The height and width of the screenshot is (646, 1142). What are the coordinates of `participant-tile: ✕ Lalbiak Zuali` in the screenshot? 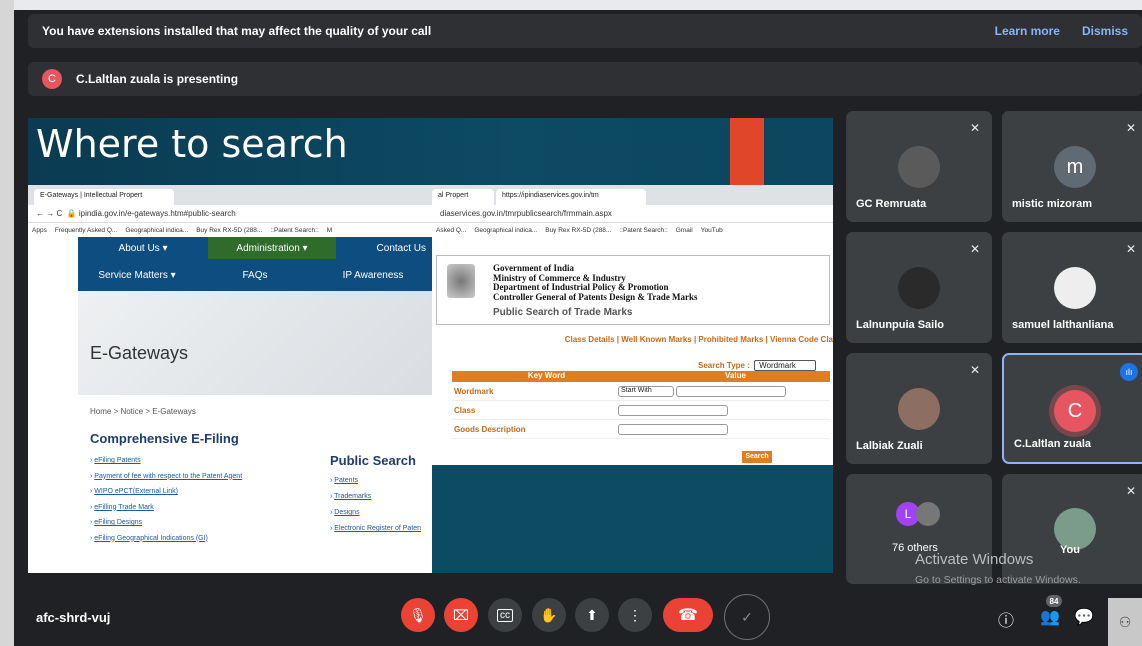 It's located at (919, 408).